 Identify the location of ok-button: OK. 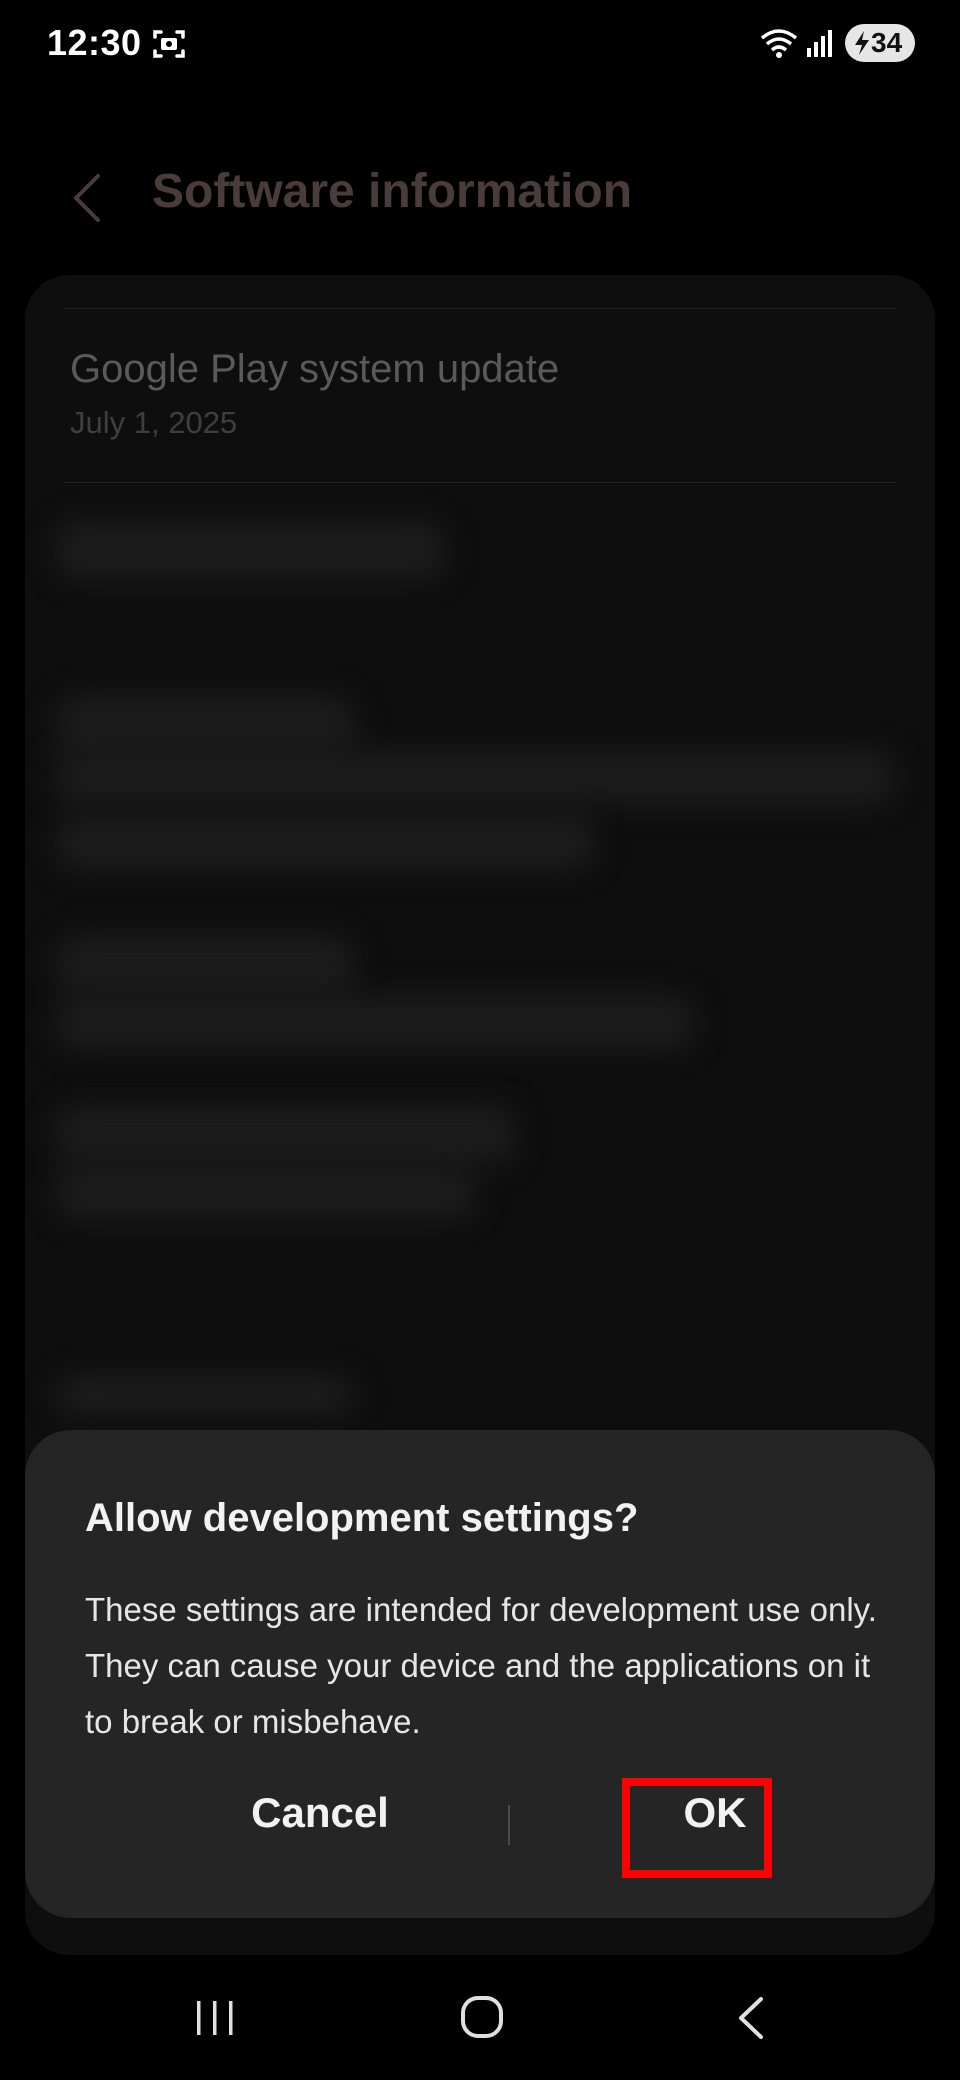
(715, 1813).